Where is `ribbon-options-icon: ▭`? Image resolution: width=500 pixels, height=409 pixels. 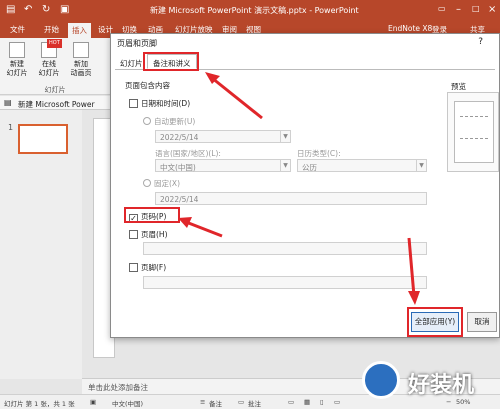 ribbon-options-icon: ▭ is located at coordinates (442, 8).